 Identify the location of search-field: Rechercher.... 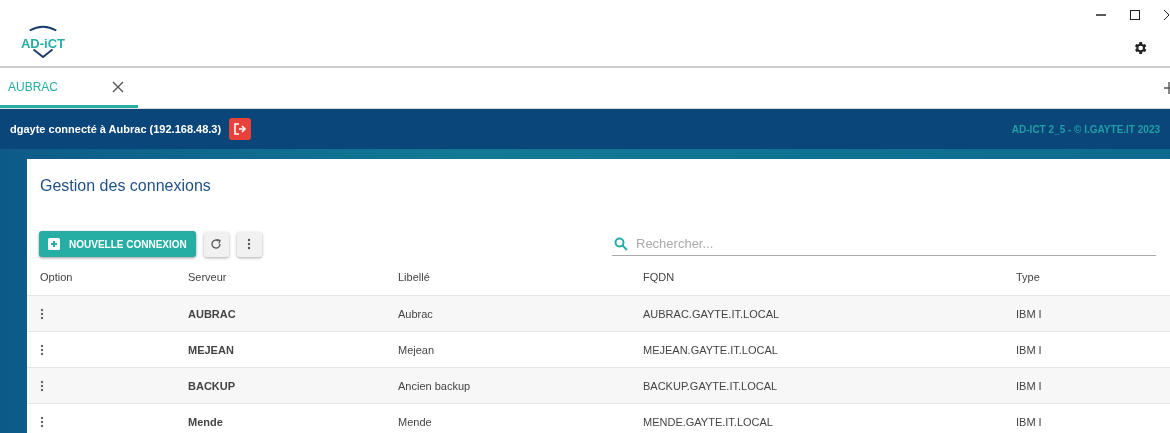
(895, 243).